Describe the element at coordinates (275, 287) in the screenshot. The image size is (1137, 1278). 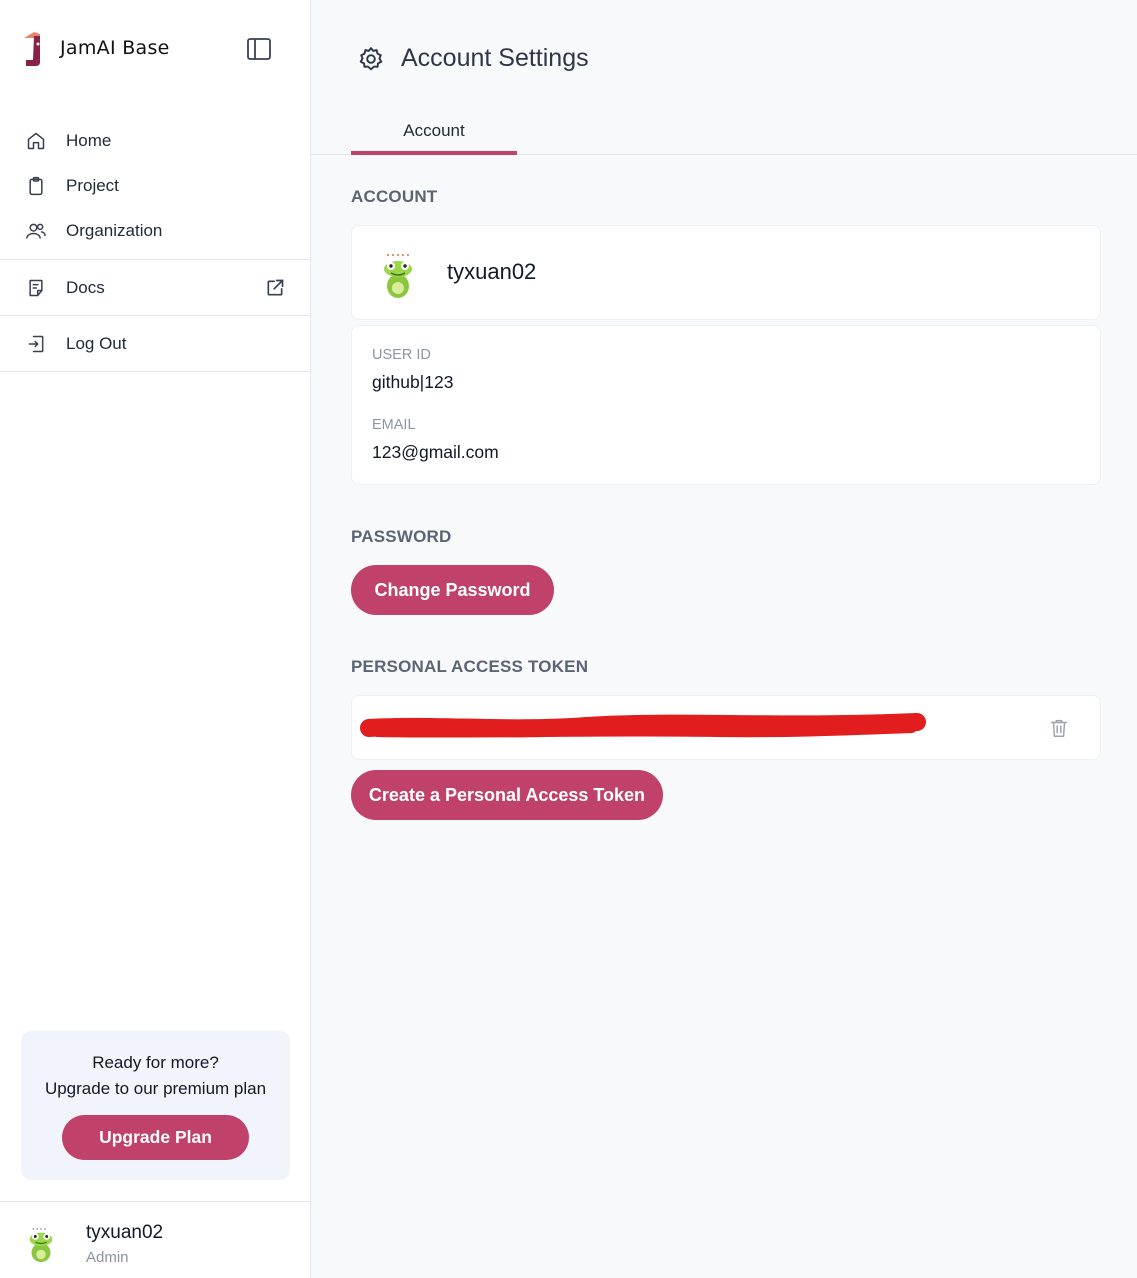
I see `external-link-icon` at that location.